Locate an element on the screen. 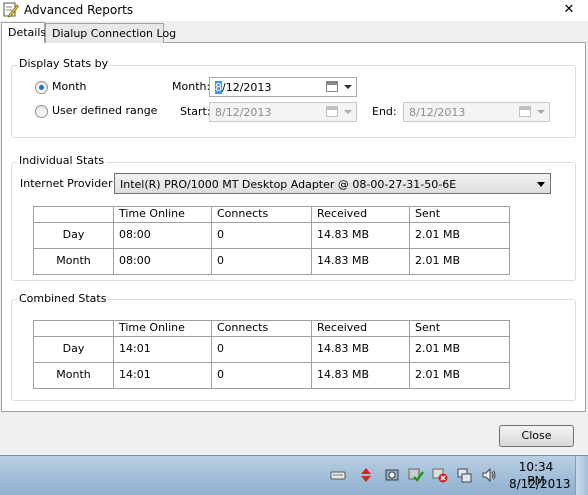 Image resolution: width=588 pixels, height=495 pixels. table-row: Day 08:00 0 14.83 MB 2.01 MB is located at coordinates (271, 235).